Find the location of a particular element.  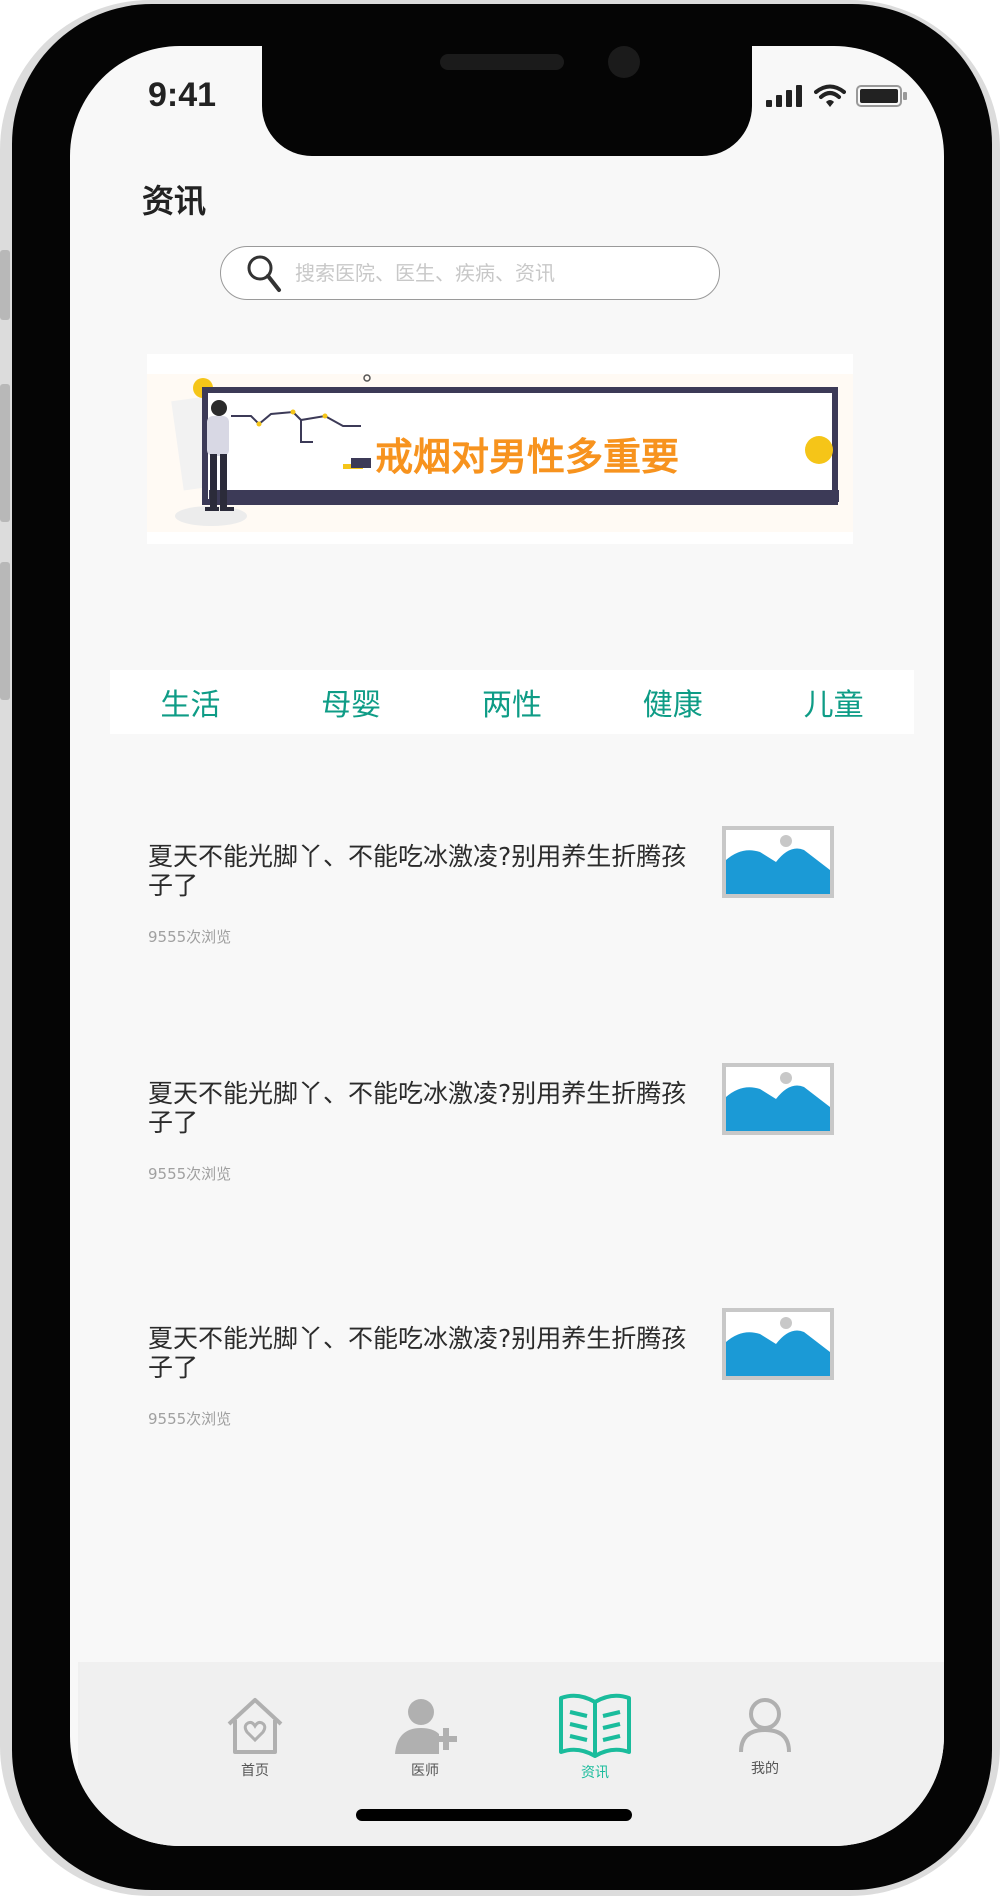

search-bar is located at coordinates (470, 273).